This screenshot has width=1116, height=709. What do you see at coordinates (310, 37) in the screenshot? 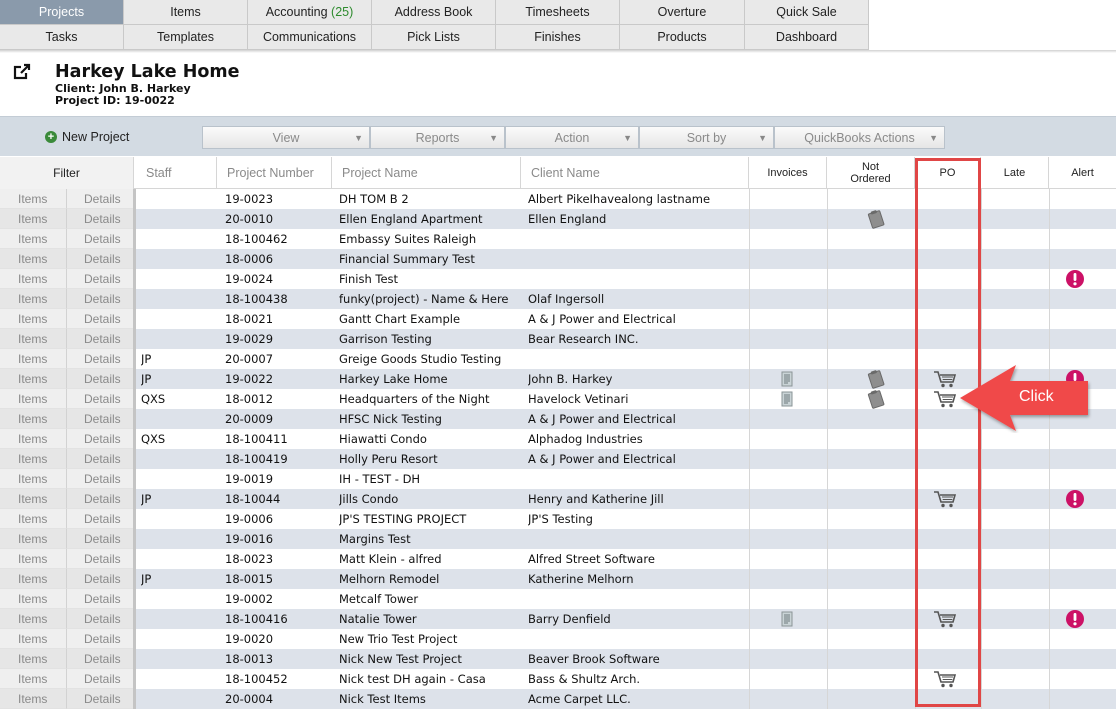
I see `nav-tab-communications: Communications` at bounding box center [310, 37].